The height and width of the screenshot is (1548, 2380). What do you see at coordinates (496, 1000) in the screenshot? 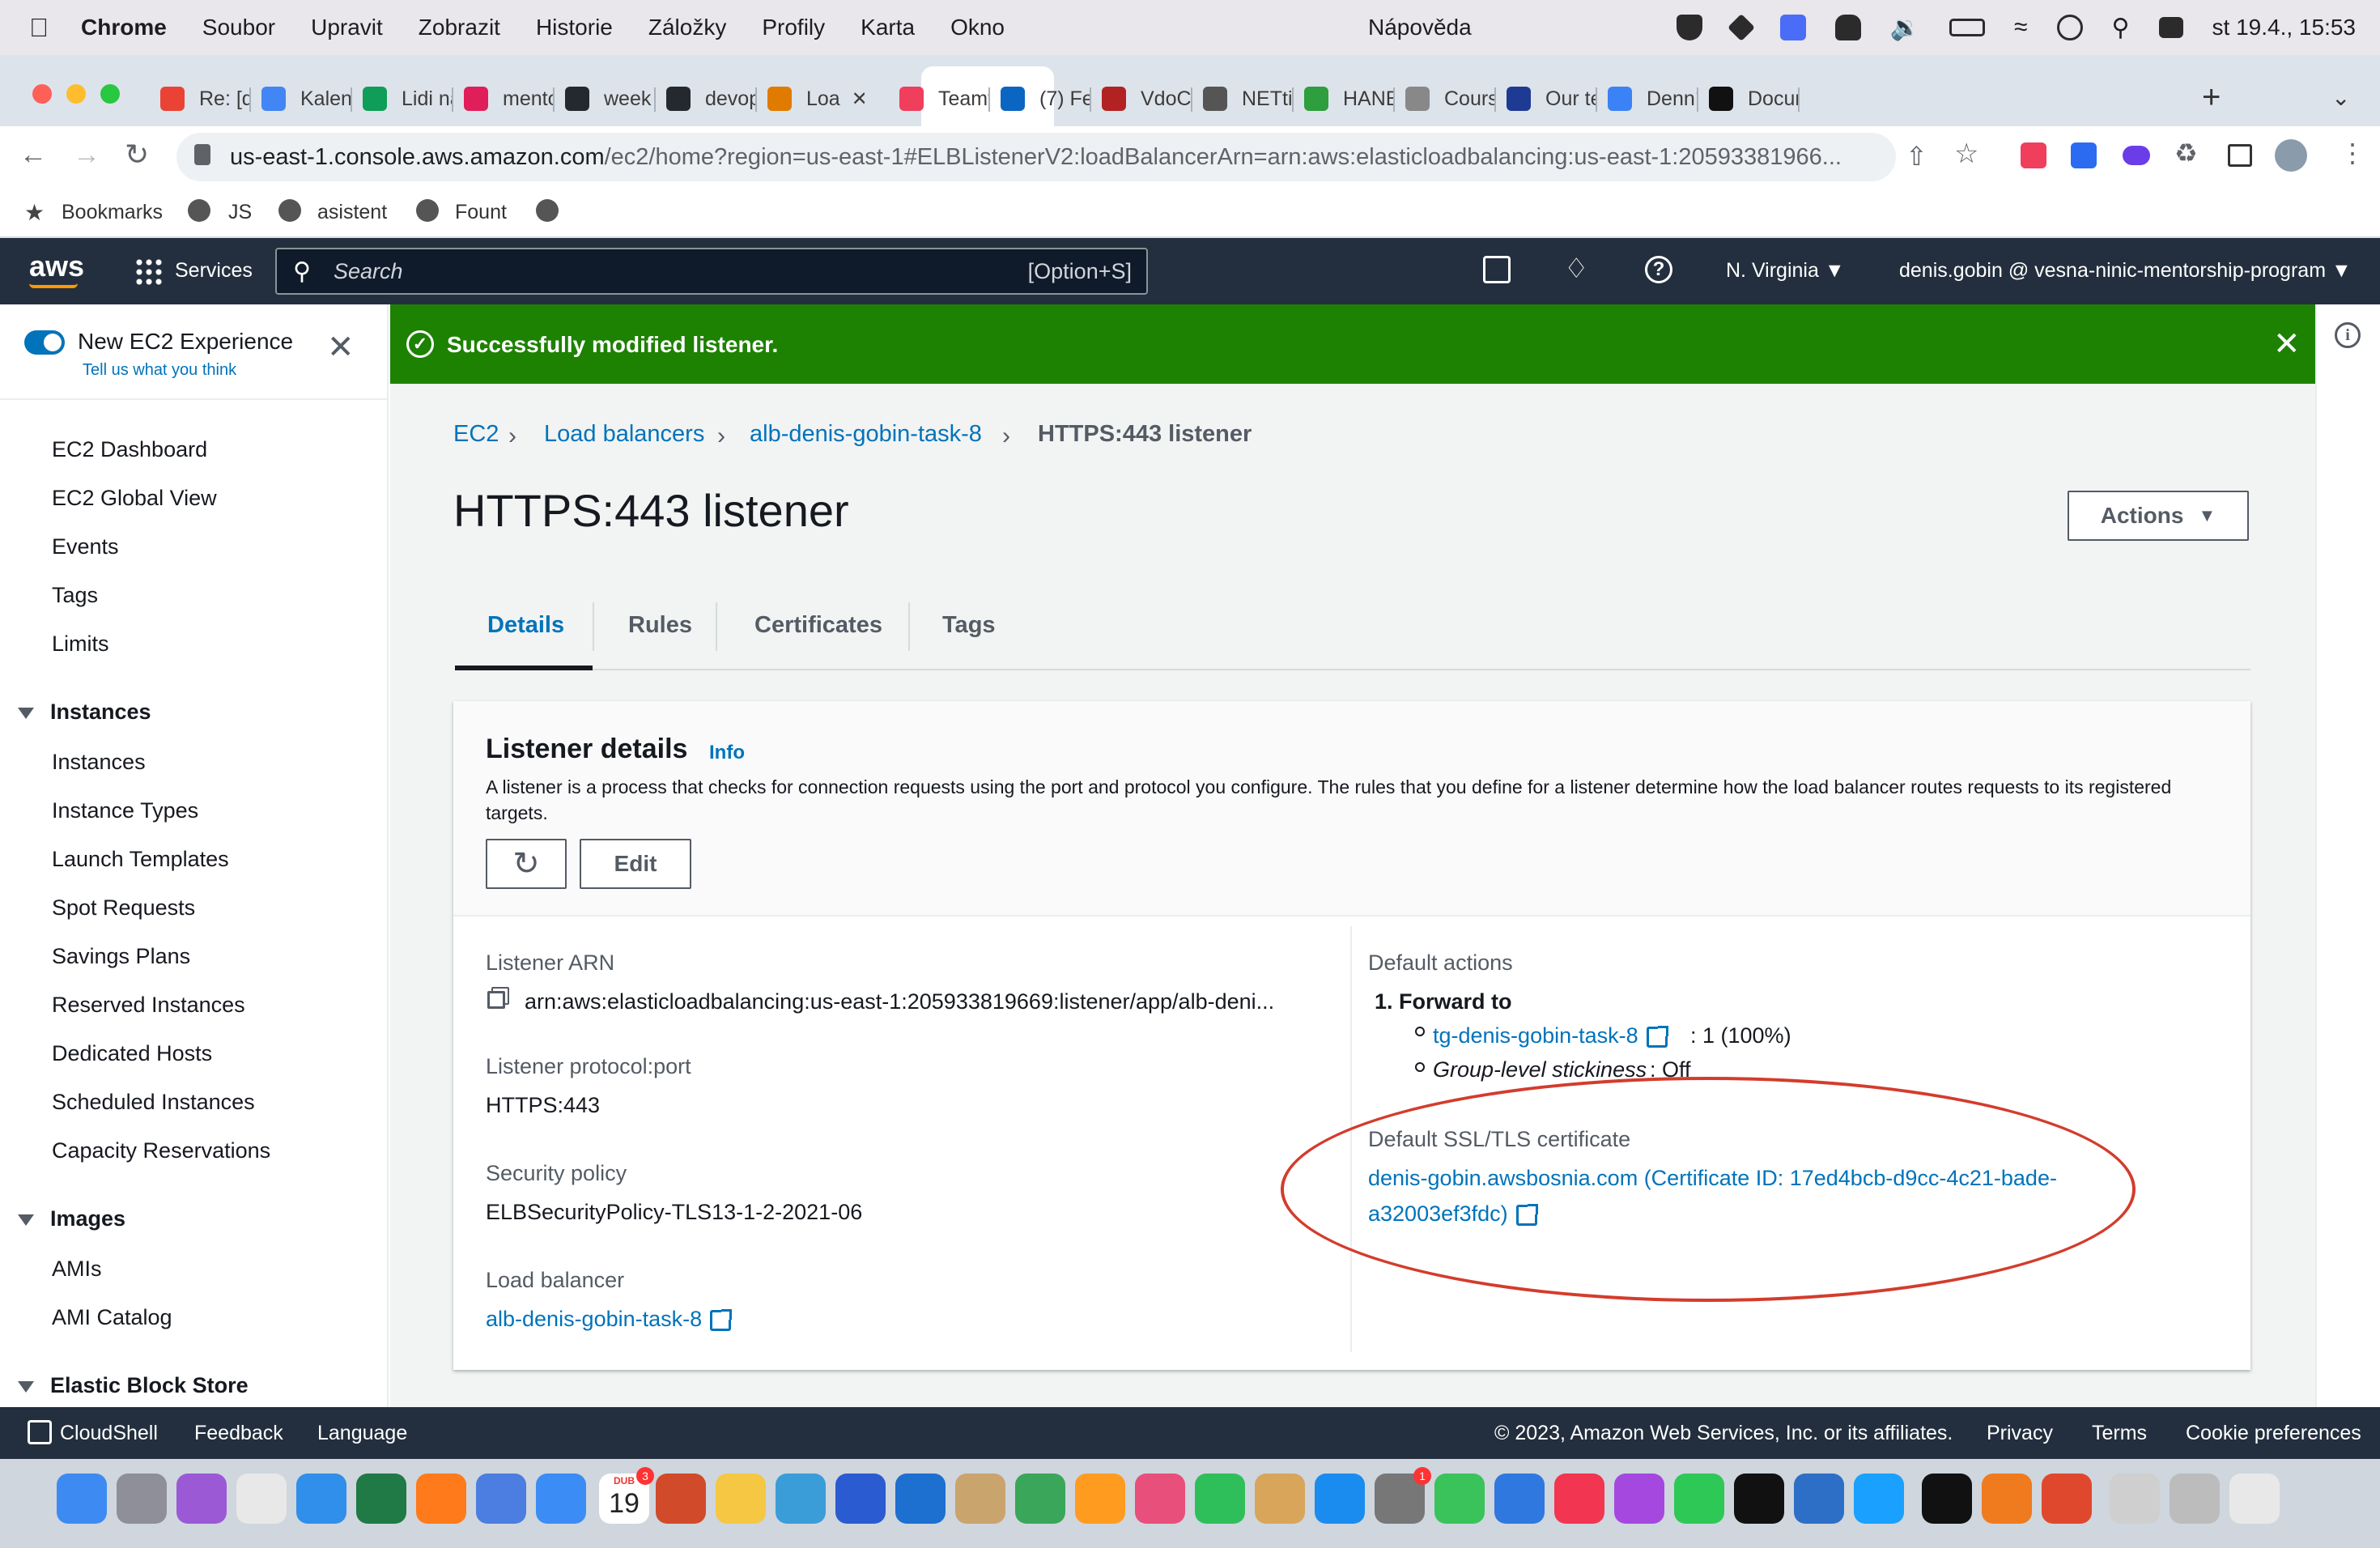
I see `copy-icon` at bounding box center [496, 1000].